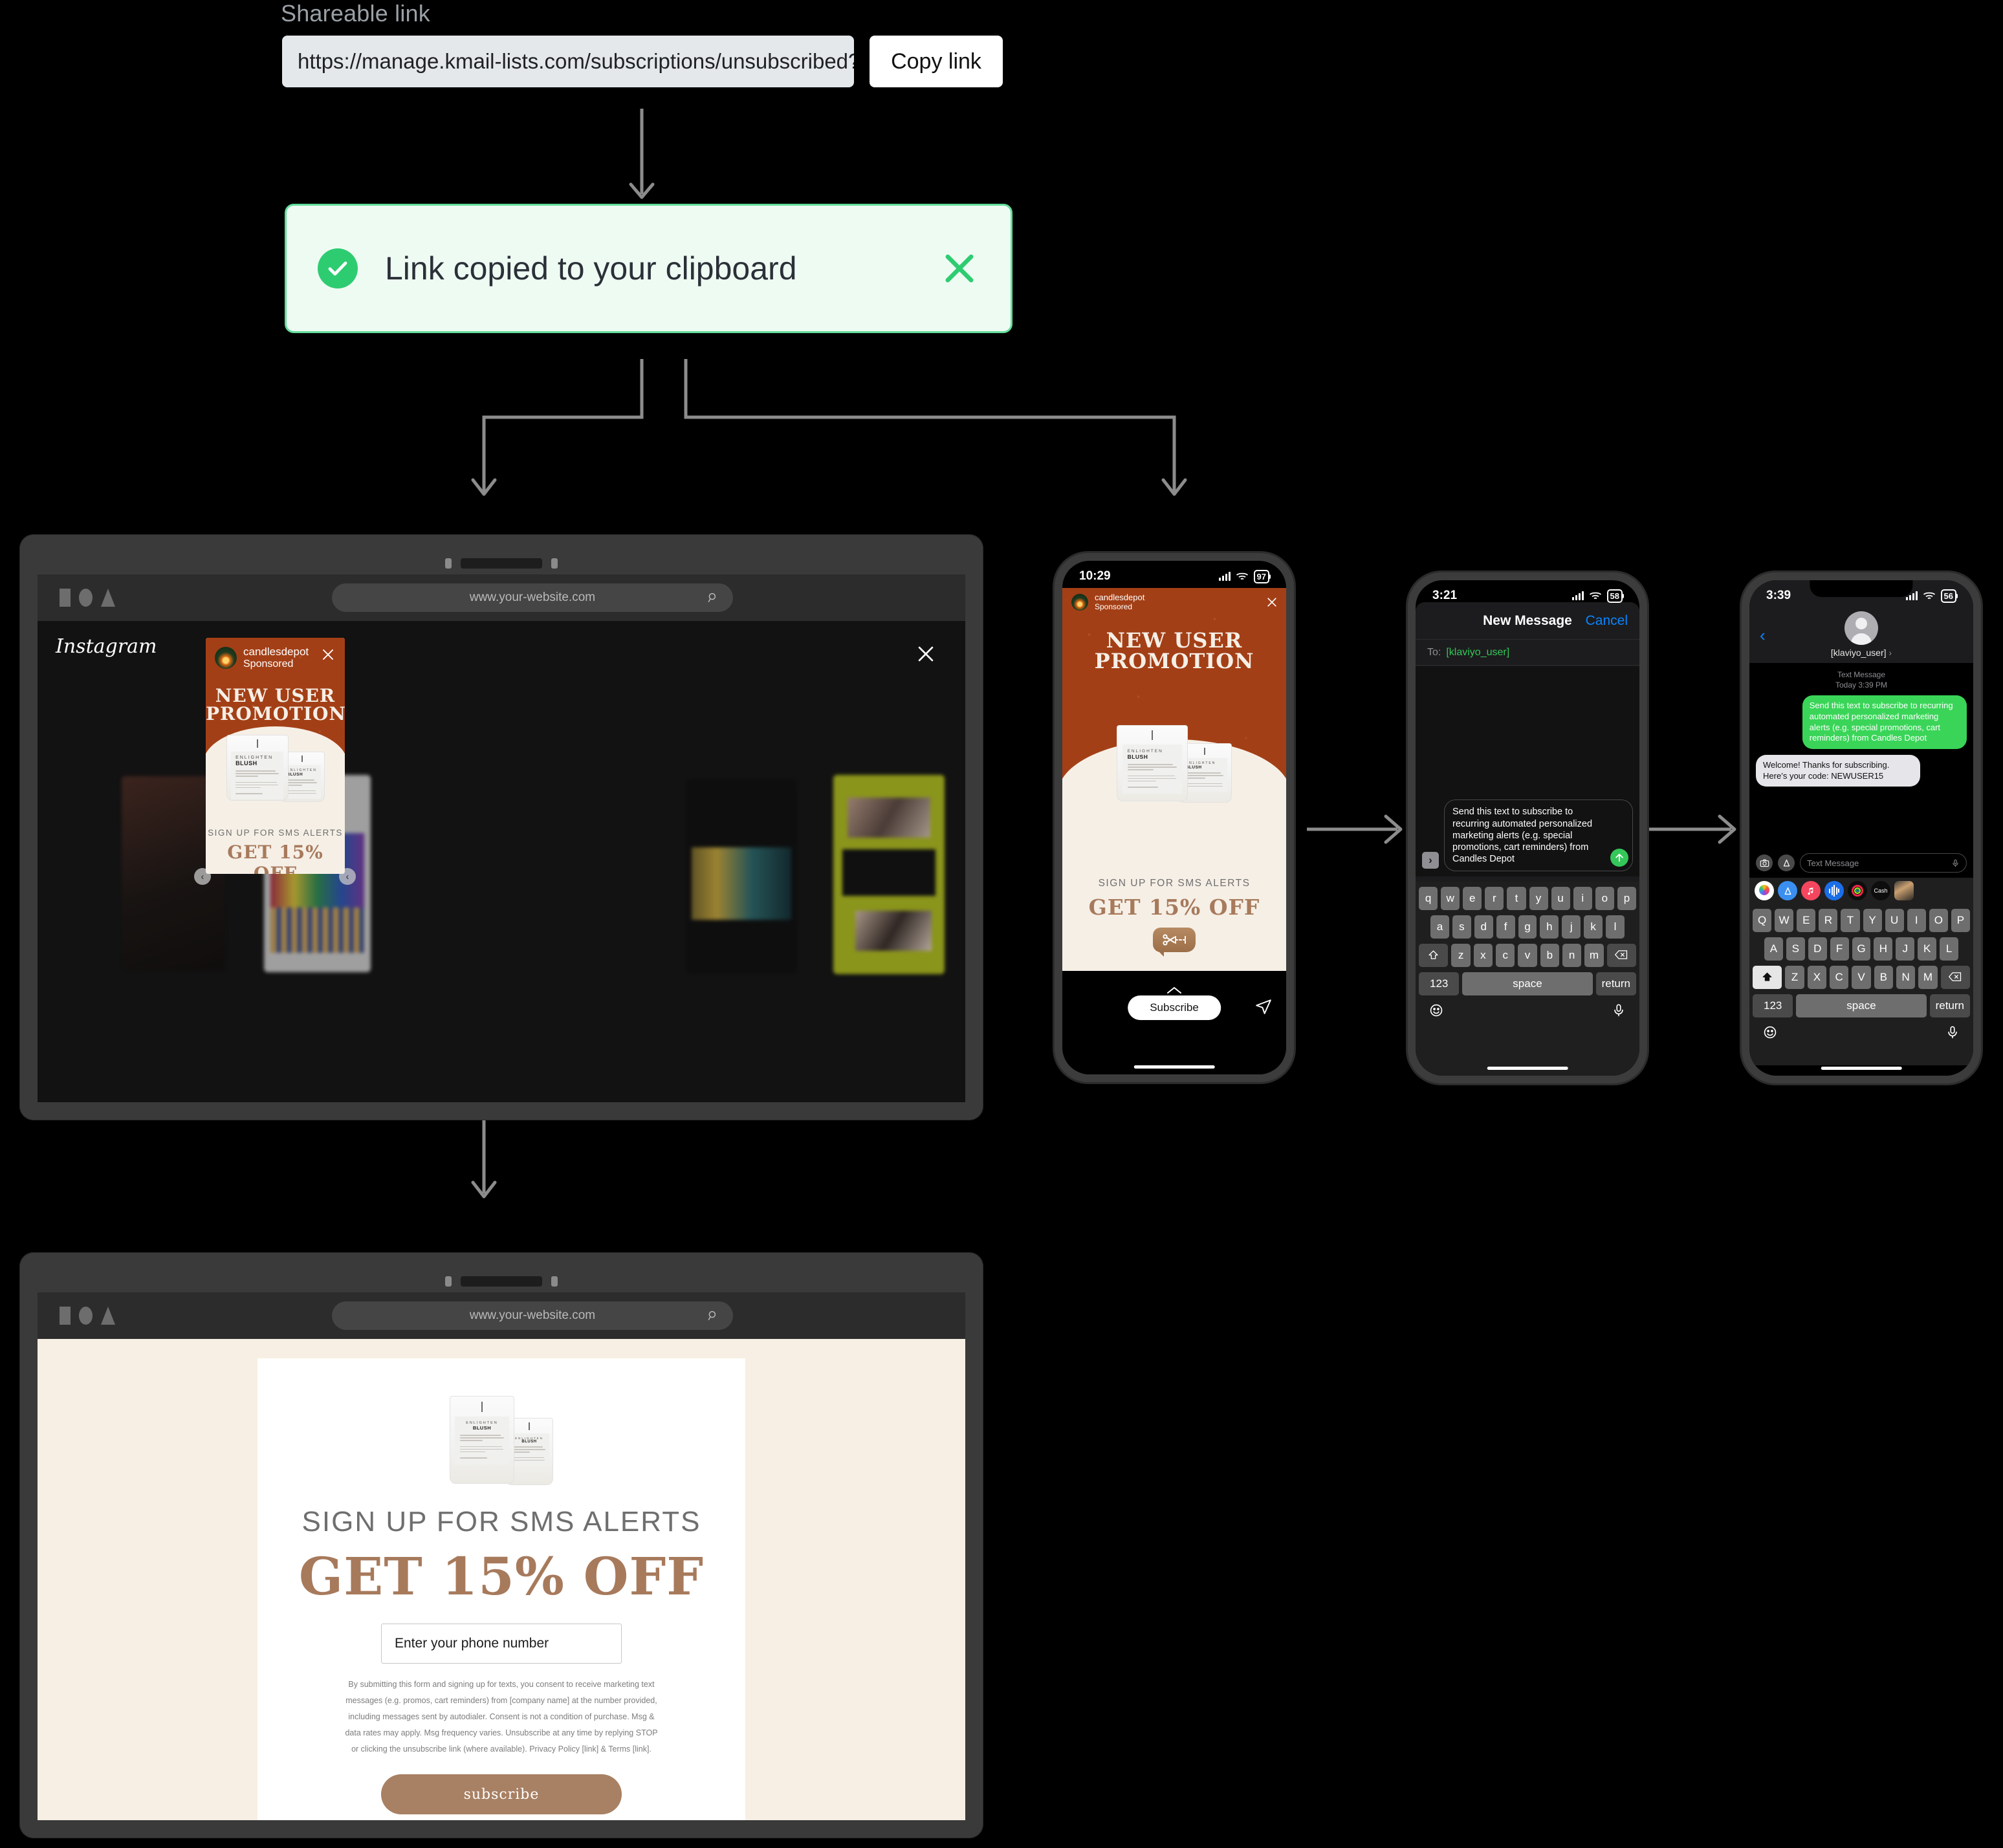  What do you see at coordinates (1795, 949) in the screenshot?
I see `key-s: S` at bounding box center [1795, 949].